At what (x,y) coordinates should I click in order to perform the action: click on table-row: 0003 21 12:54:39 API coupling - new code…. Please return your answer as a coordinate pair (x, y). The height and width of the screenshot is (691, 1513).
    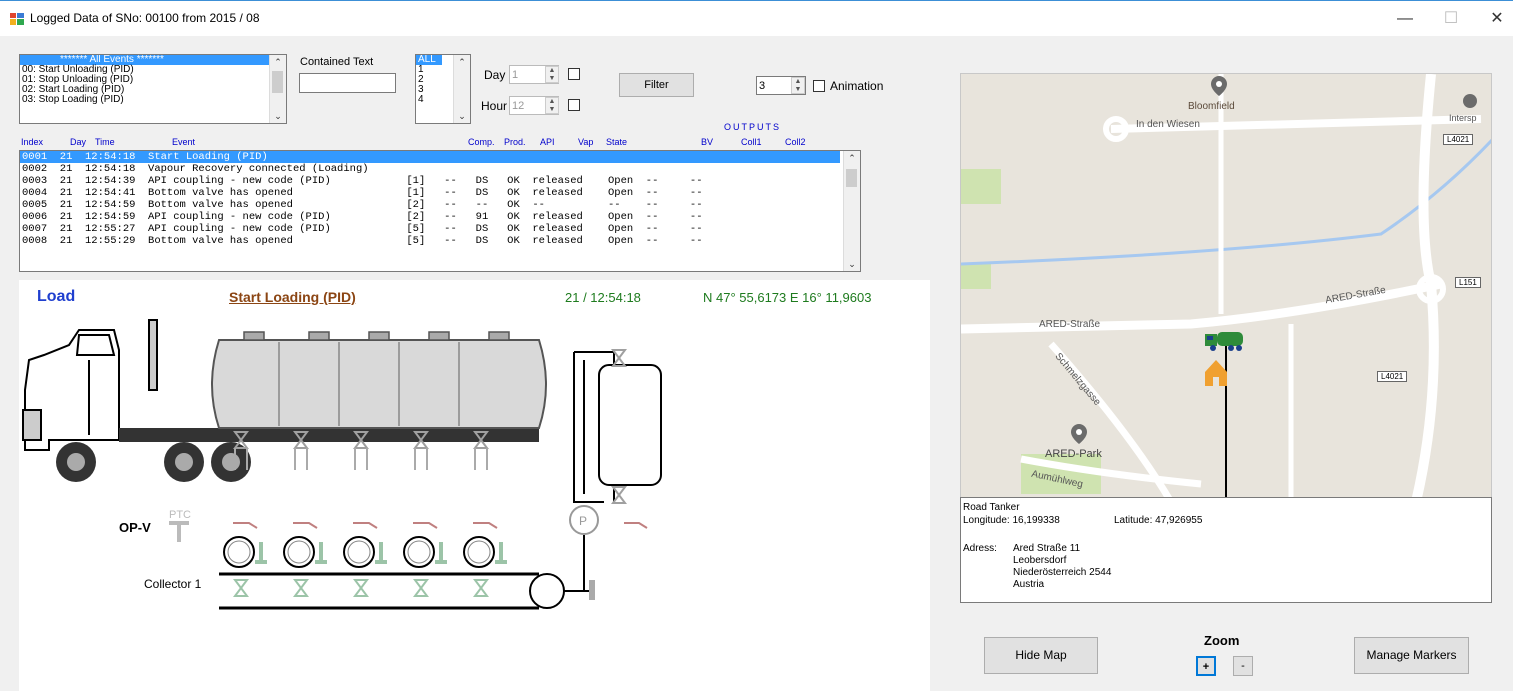
    Looking at the image, I should click on (440, 181).